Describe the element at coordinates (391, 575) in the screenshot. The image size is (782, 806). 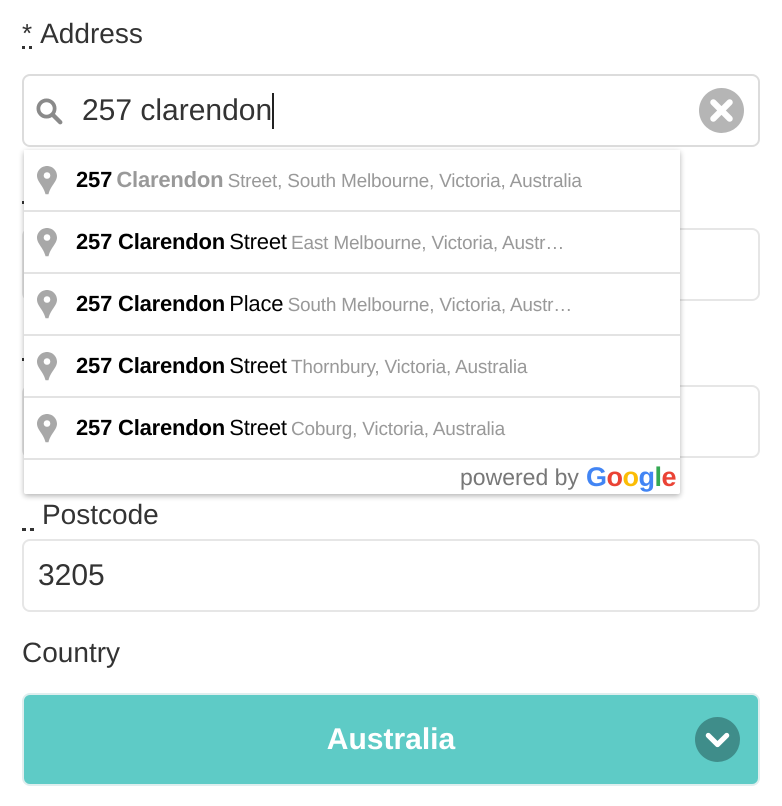
I see `postcode-field: 3205` at that location.